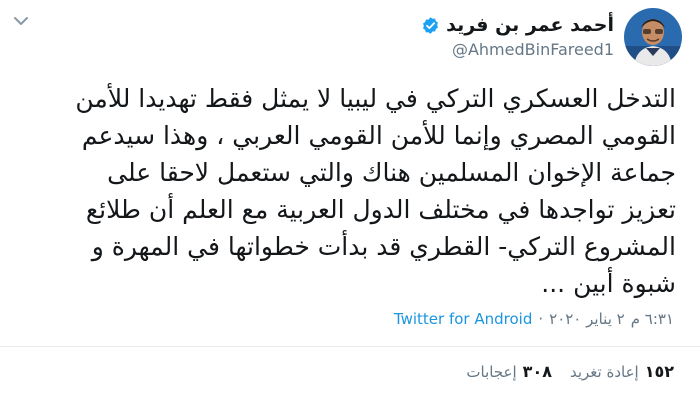  I want to click on avatar-image, so click(653, 37).